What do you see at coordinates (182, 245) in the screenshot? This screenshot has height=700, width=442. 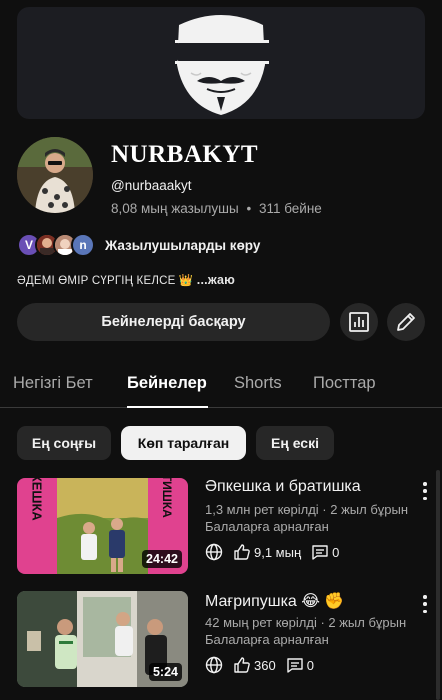 I see `view-subscribers-link: Жазылушыларды көру` at bounding box center [182, 245].